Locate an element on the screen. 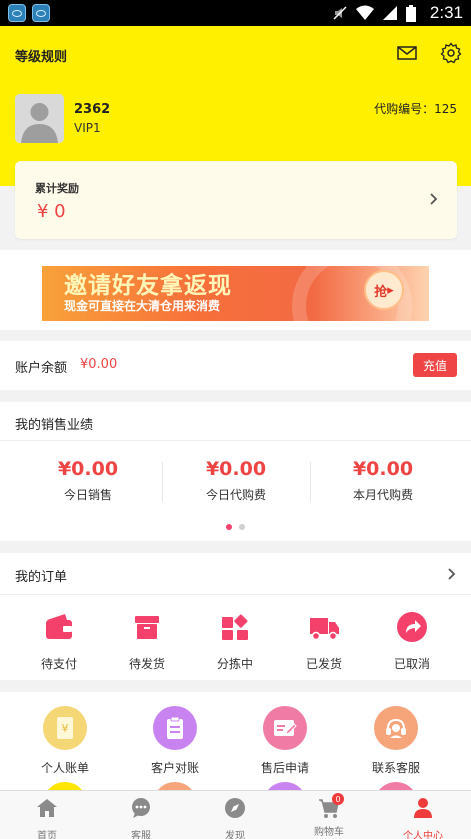  compass-icon is located at coordinates (235, 808).